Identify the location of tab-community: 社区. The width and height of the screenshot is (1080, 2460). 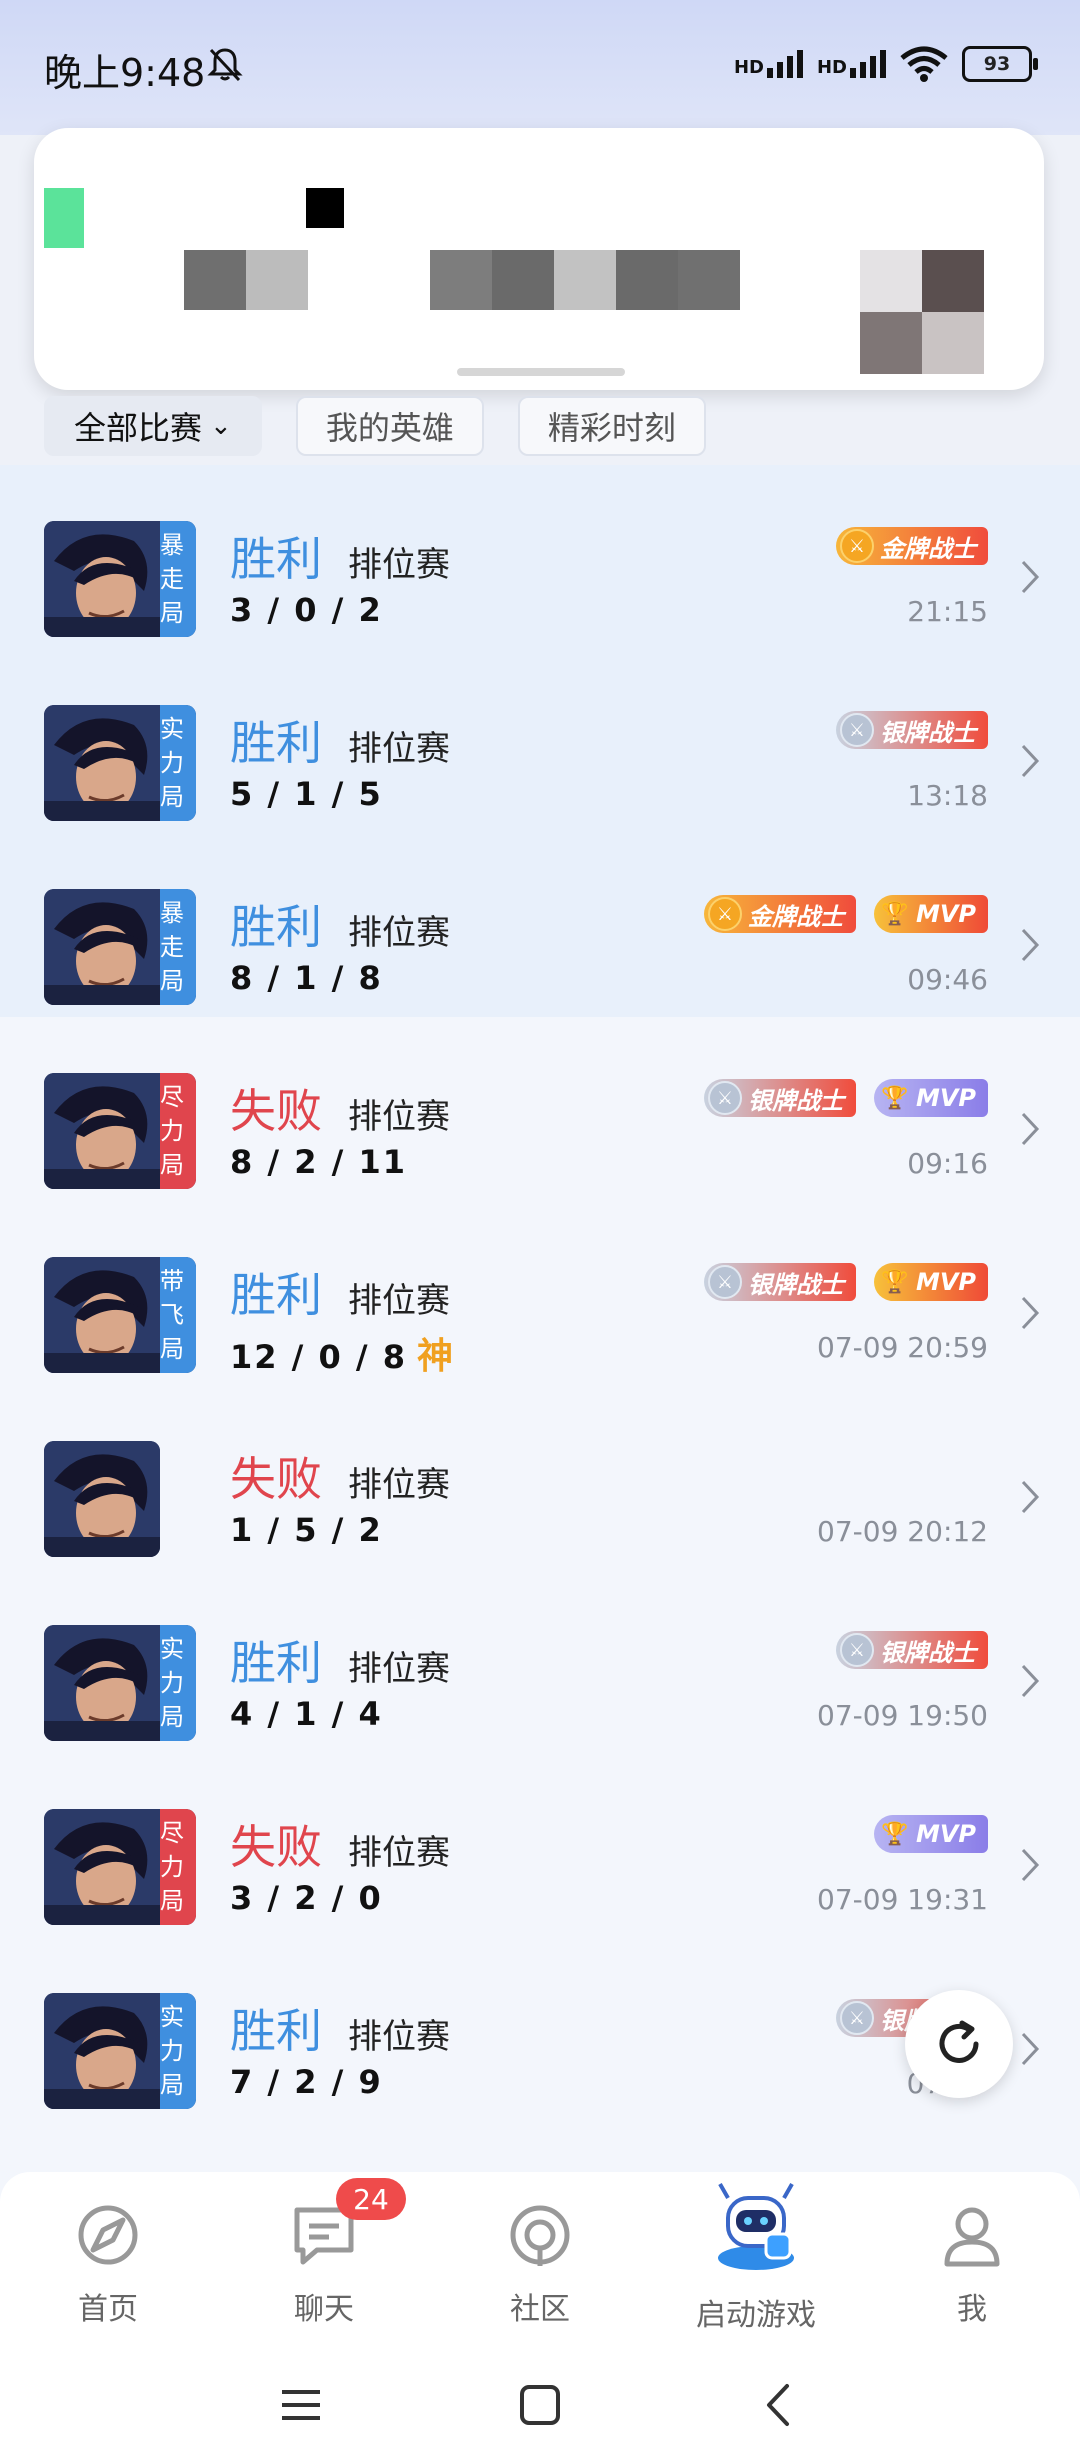
(540, 2261).